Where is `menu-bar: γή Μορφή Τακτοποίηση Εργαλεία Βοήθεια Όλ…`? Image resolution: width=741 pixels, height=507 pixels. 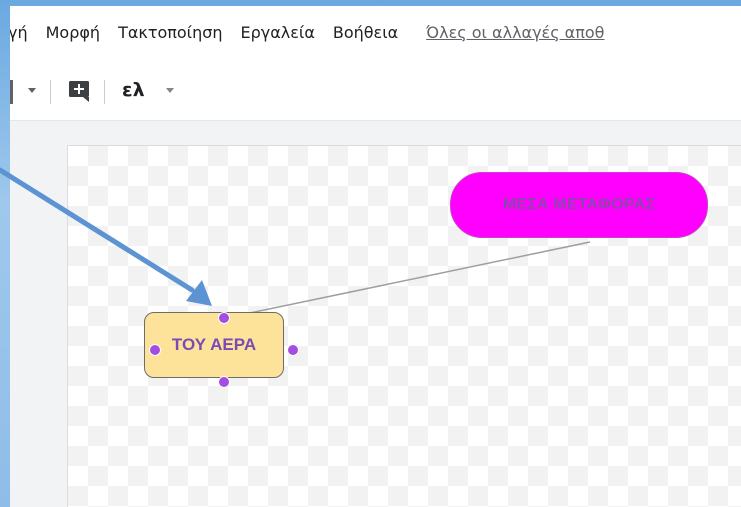
menu-bar: γή Μορφή Τακτοποίηση Εργαλεία Βοήθεια Όλ… is located at coordinates (375, 32).